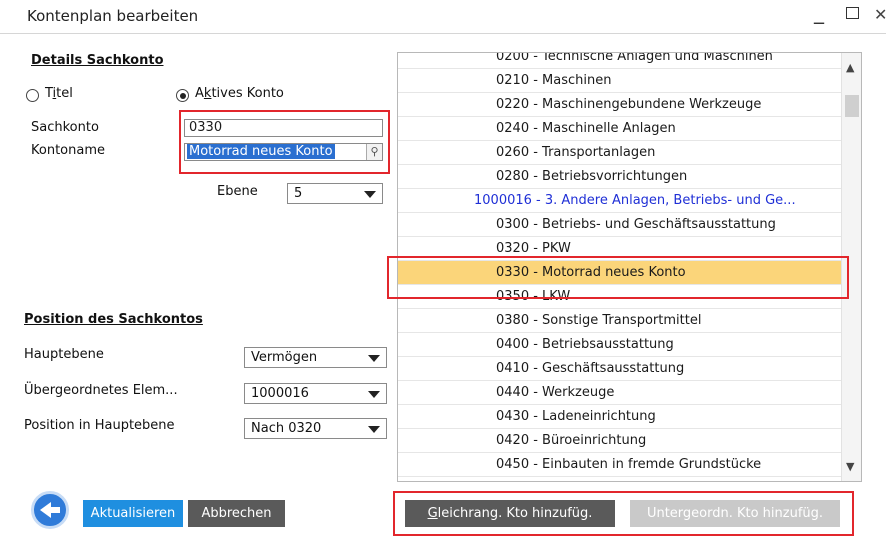  Describe the element at coordinates (315, 393) in the screenshot. I see `uebergeordnet-select: 1000016` at that location.